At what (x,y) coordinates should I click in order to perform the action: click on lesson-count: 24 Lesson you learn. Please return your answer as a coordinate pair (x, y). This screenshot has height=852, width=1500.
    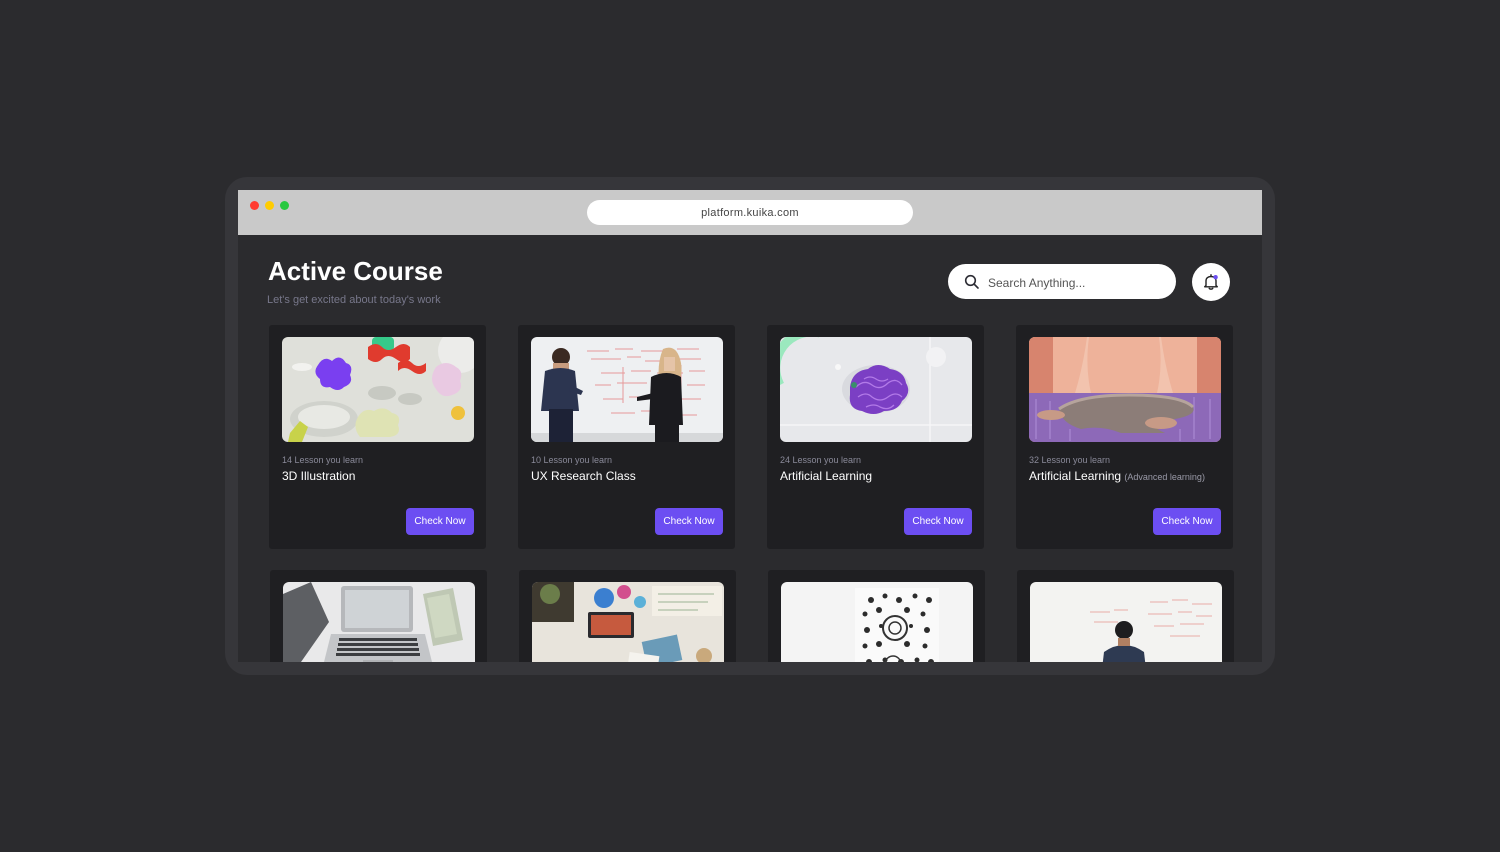
    Looking at the image, I should click on (821, 460).